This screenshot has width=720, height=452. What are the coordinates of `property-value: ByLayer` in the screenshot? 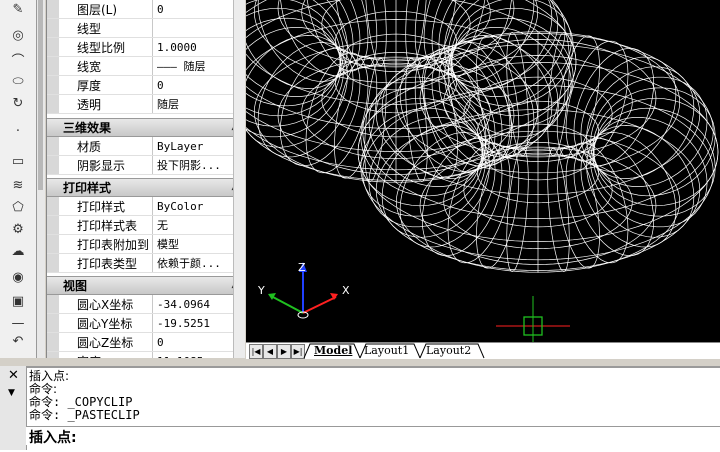 It's located at (199, 146).